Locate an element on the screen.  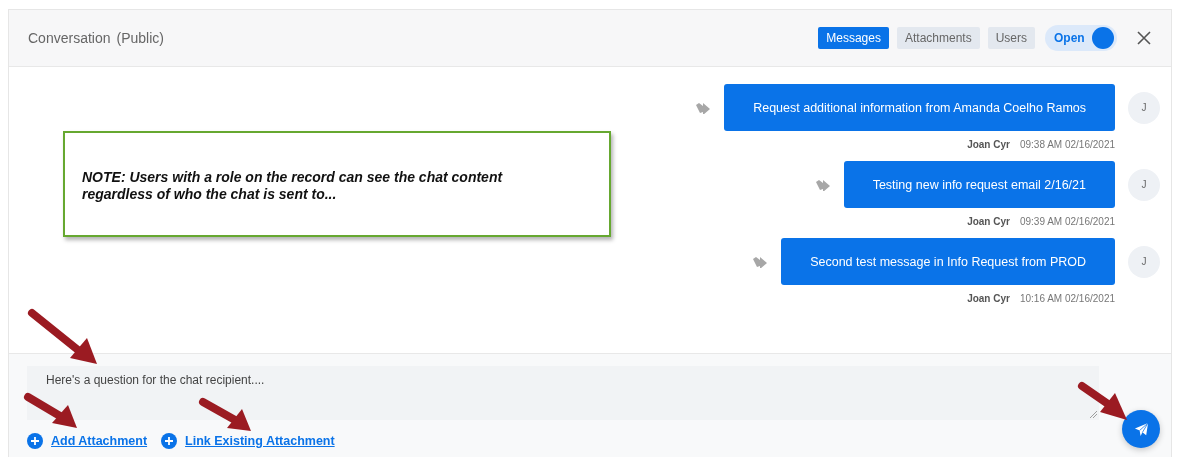
tab: Messages is located at coordinates (853, 38).